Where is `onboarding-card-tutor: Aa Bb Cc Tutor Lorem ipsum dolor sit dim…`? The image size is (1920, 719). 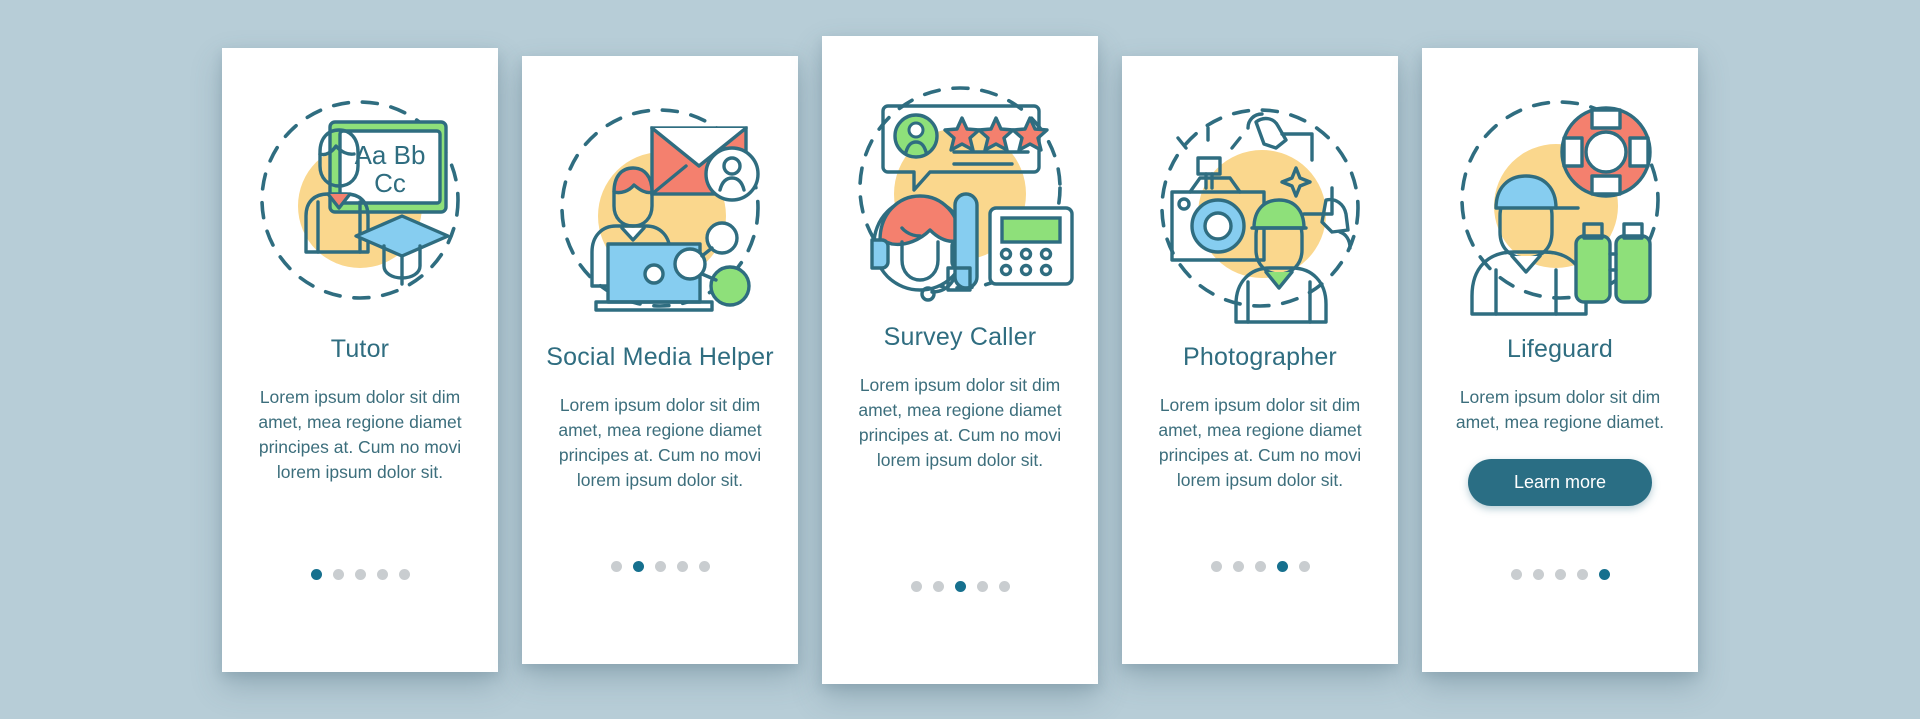 onboarding-card-tutor: Aa Bb Cc Tutor Lorem ipsum dolor sit dim… is located at coordinates (360, 359).